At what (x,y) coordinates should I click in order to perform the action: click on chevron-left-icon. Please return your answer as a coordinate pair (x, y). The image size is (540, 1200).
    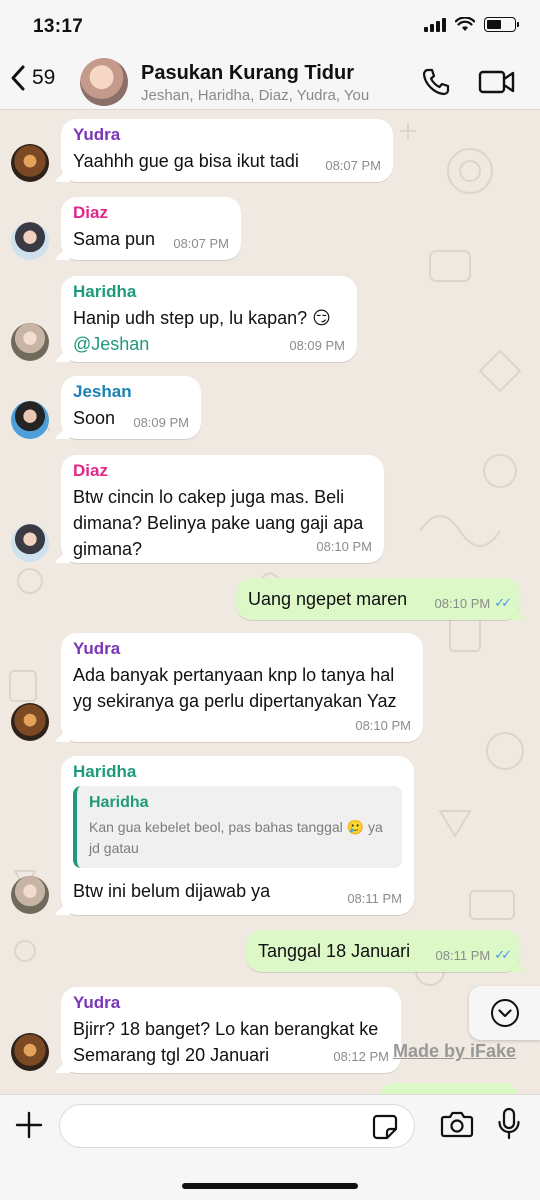
    Looking at the image, I should click on (18, 78).